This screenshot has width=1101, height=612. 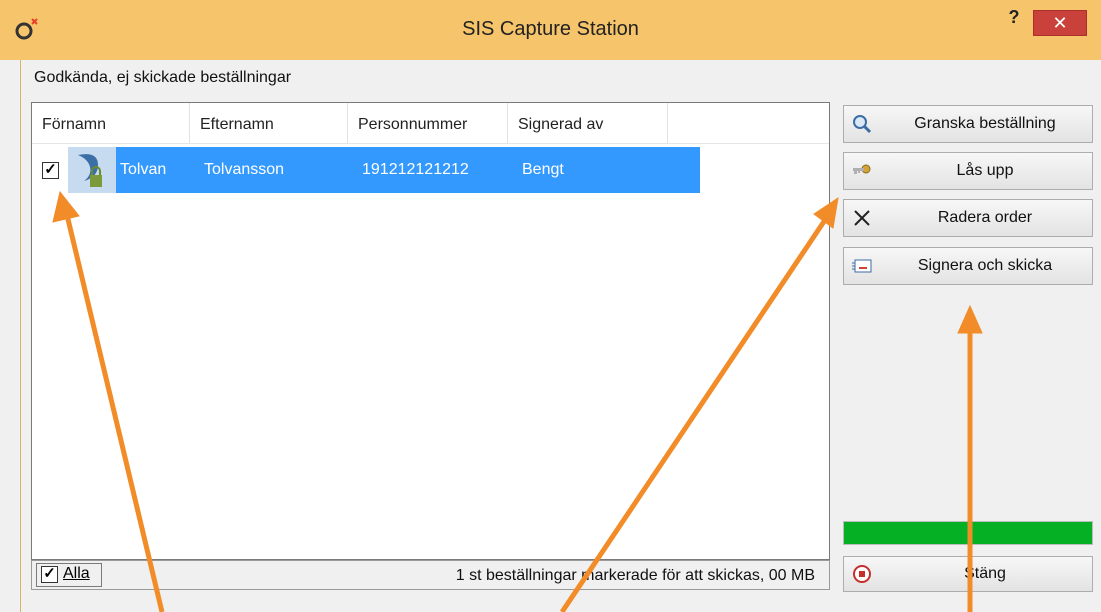 I want to click on sign-and-send-button: Signera och skicka, so click(x=968, y=266).